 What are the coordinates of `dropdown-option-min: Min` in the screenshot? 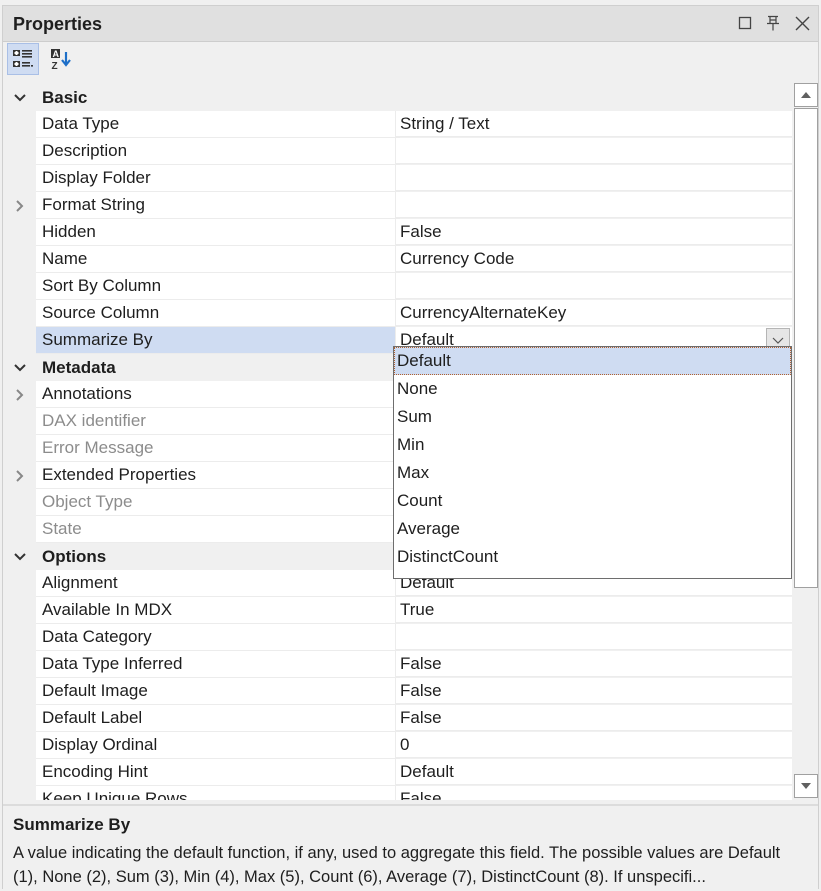 It's located at (592, 445).